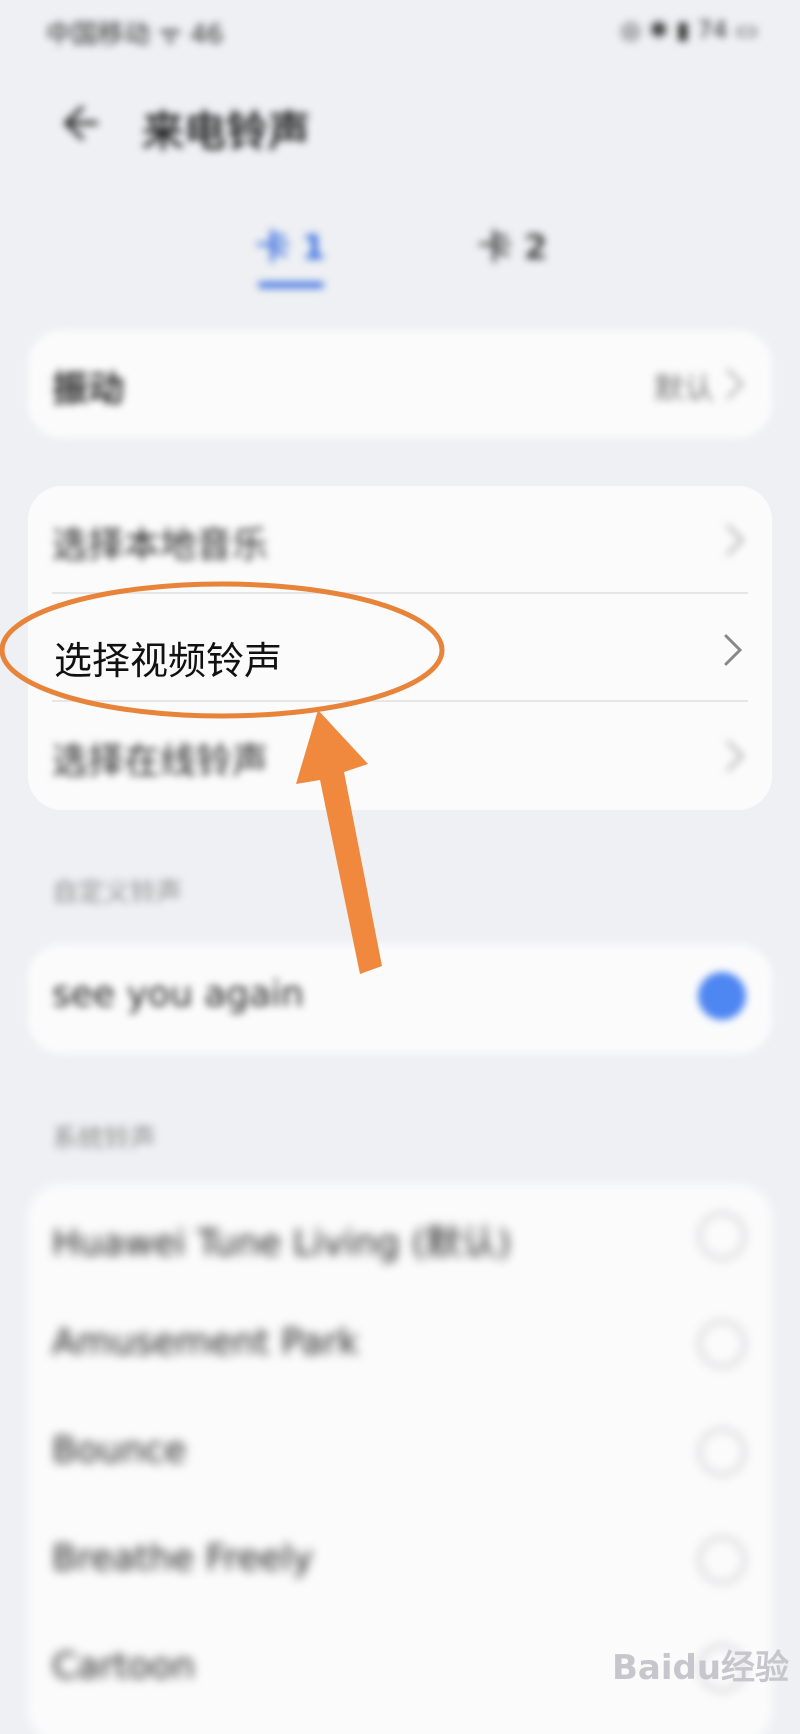  What do you see at coordinates (400, 756) in the screenshot?
I see `source-item-online-ringtone: 选择在线铃声` at bounding box center [400, 756].